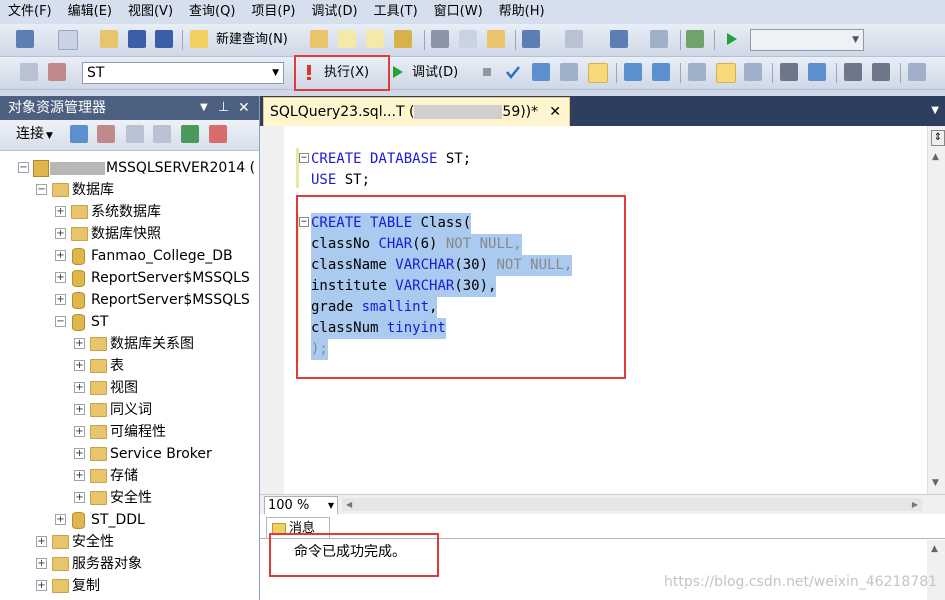 Image resolution: width=945 pixels, height=600 pixels. I want to click on scroll-down-icon: ▼, so click(935, 483).